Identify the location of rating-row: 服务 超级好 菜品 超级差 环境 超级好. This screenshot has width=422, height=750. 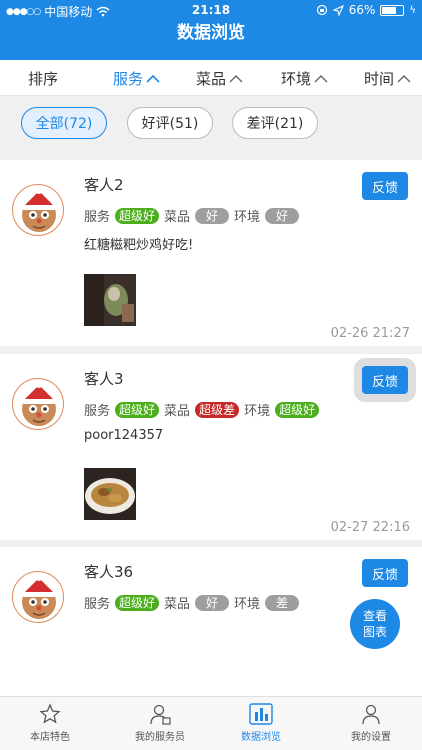
(202, 409).